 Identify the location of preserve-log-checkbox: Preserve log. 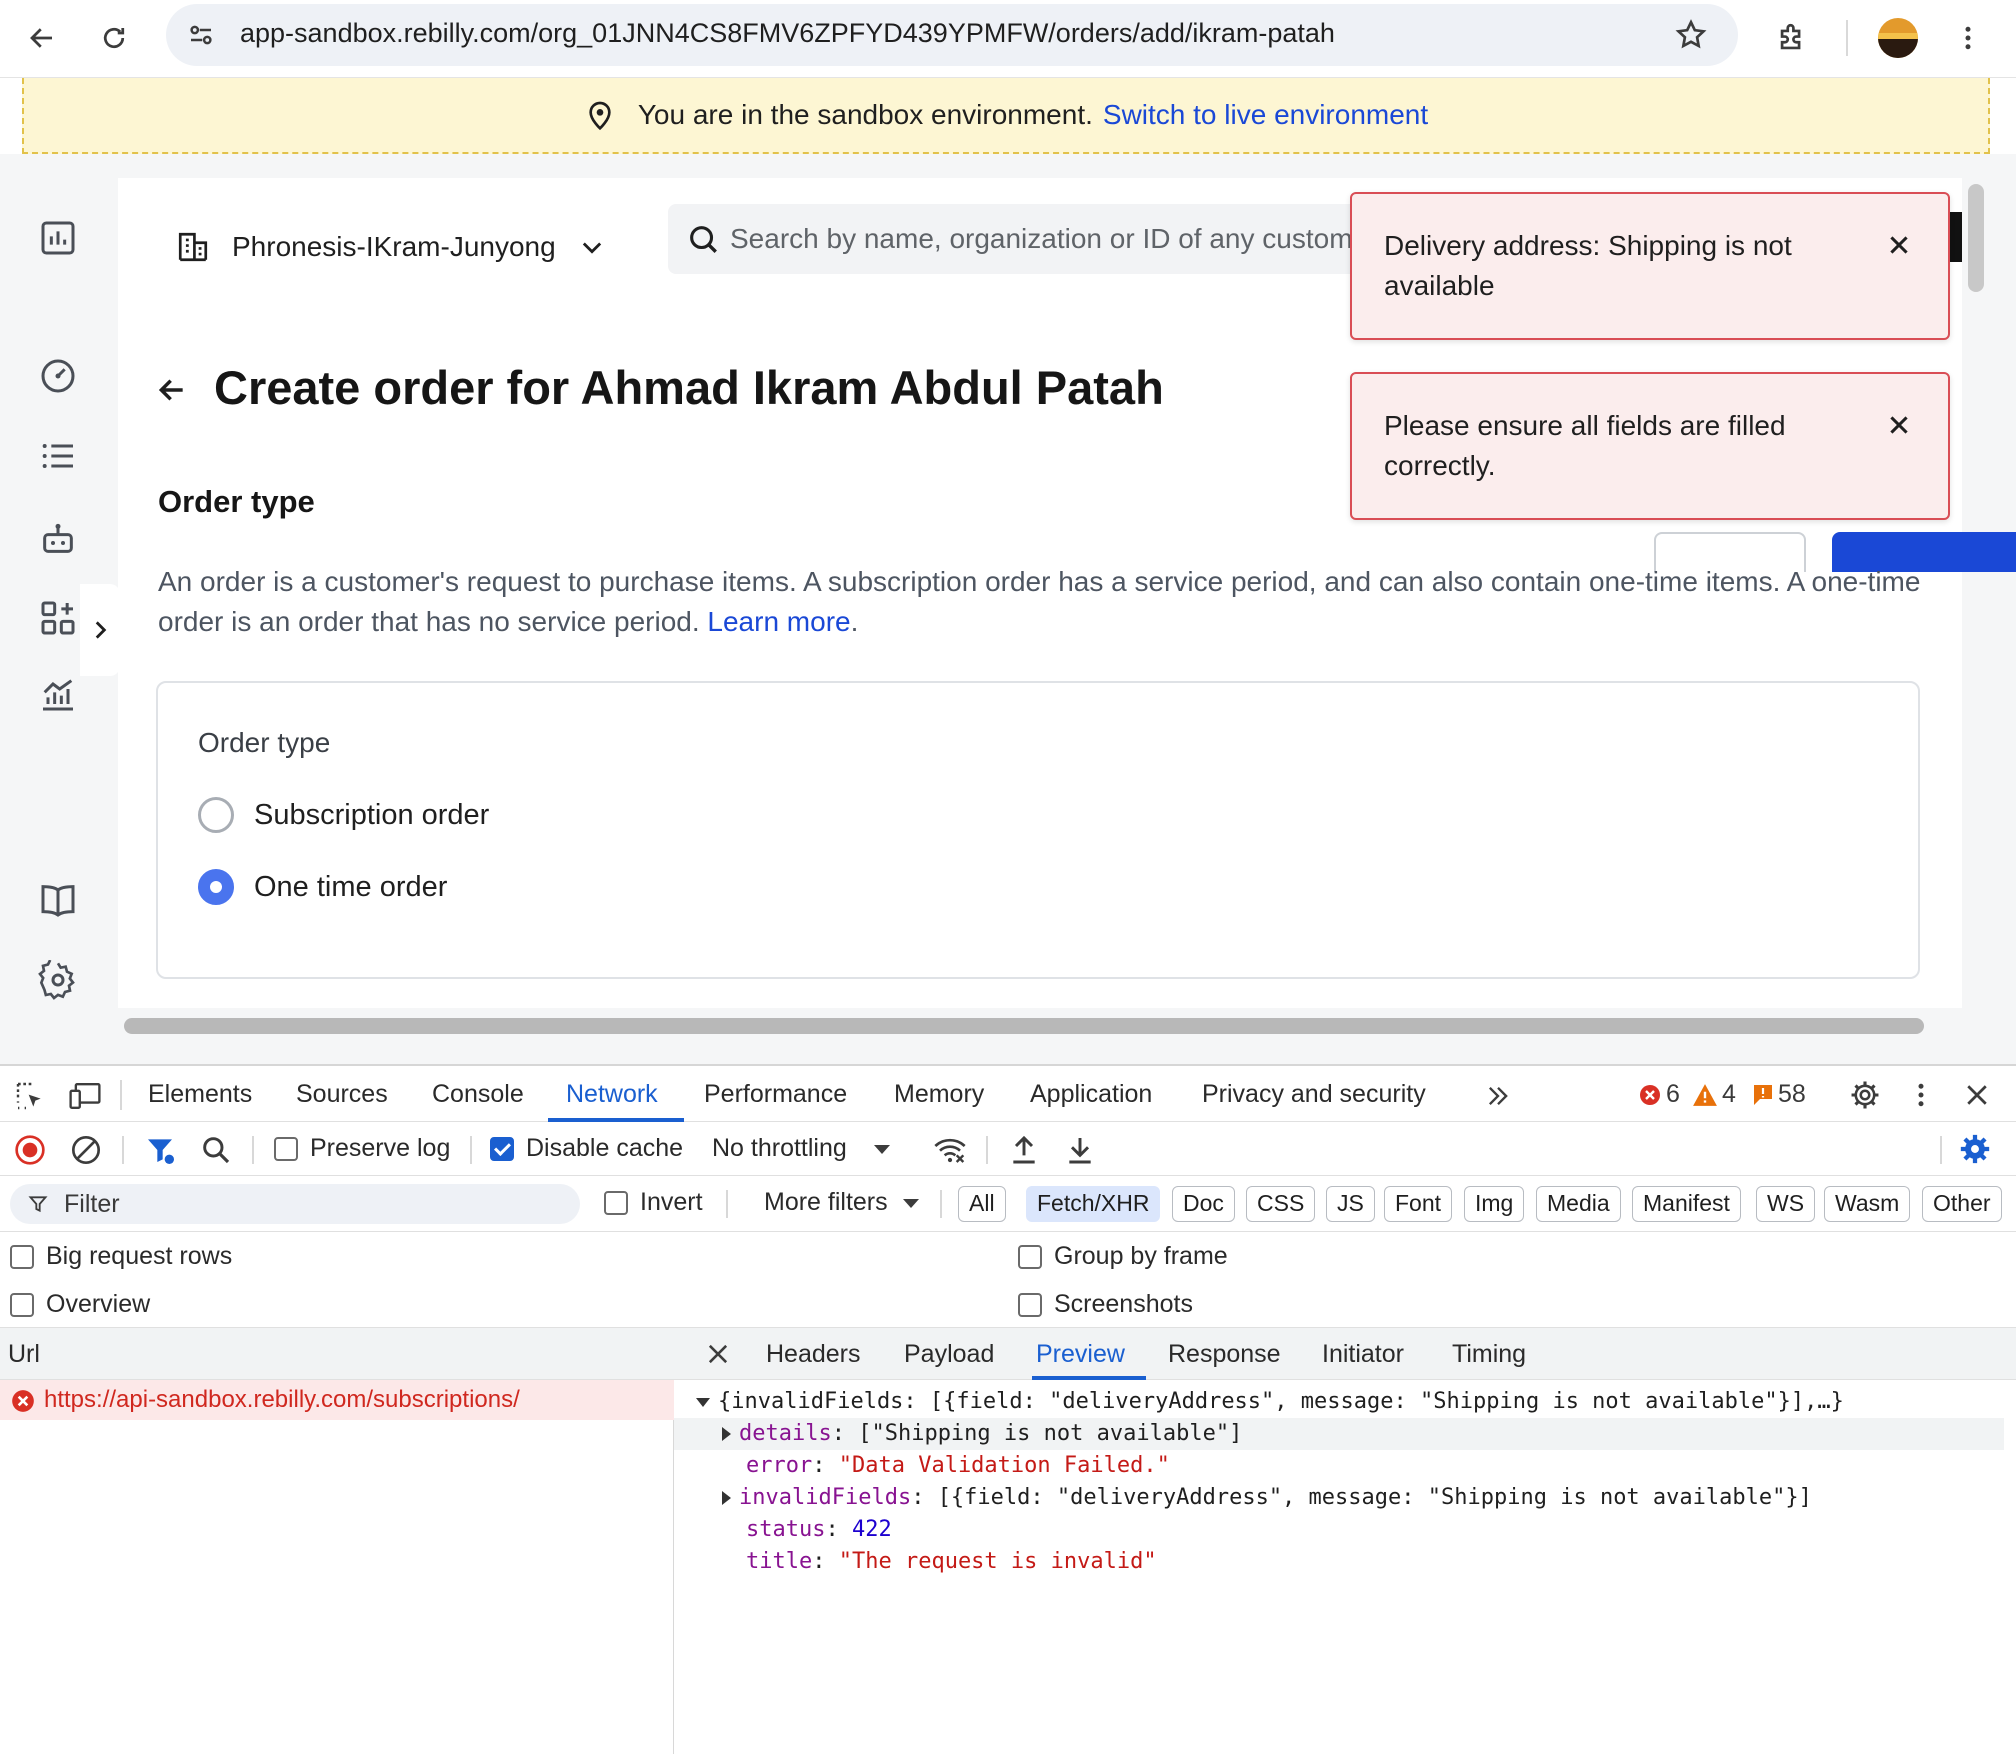
(362, 1148).